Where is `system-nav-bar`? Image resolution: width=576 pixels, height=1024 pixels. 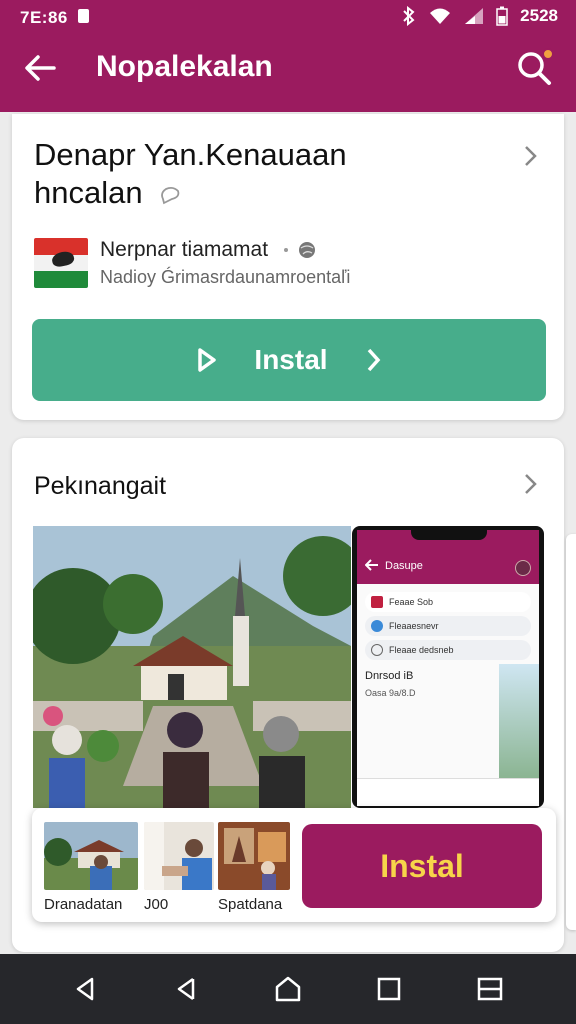 system-nav-bar is located at coordinates (288, 989).